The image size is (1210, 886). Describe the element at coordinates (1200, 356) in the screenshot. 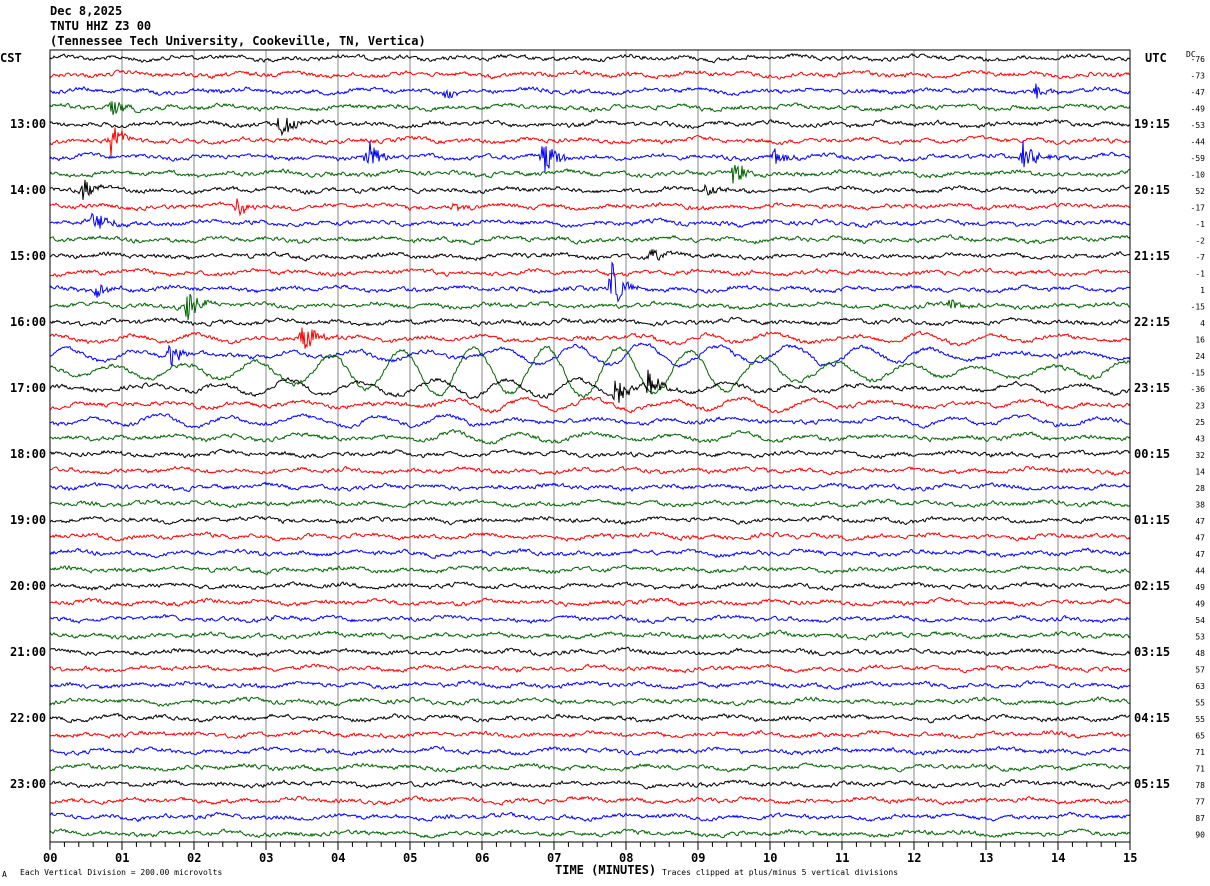

I see `dc-offset-label: 24` at that location.